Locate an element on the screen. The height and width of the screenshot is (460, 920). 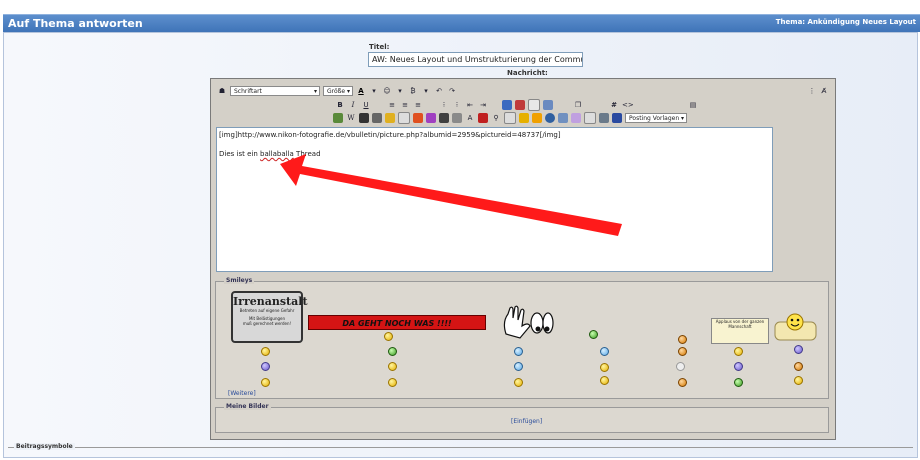
smiley-smile is located at coordinates (265, 351).